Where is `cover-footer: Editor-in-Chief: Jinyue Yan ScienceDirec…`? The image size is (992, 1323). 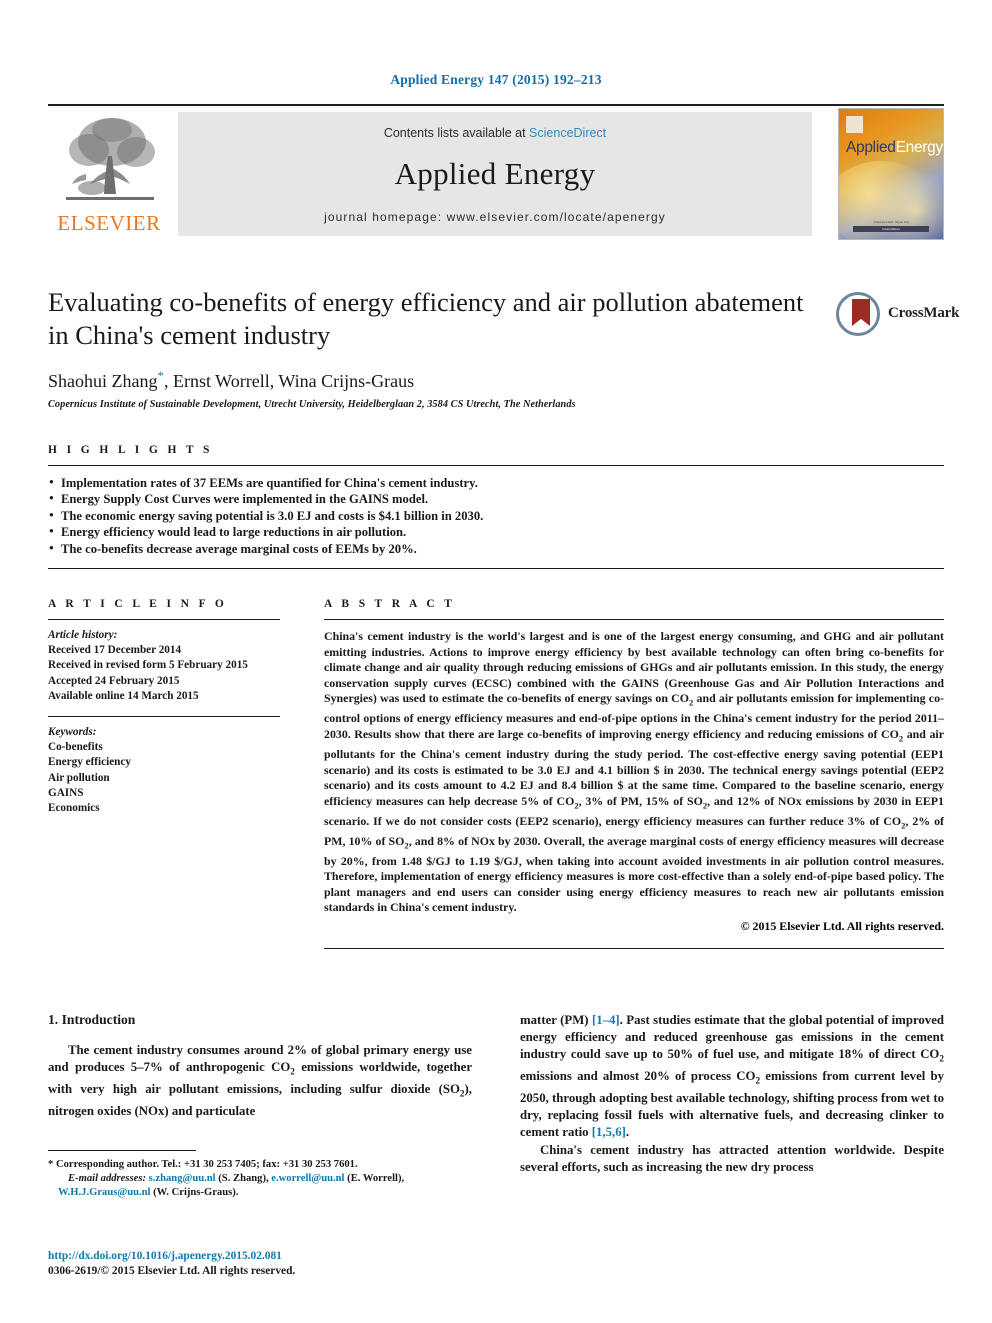
cover-footer: Editor-in-Chief: Jinyue Yan ScienceDirec… is located at coordinates (891, 226).